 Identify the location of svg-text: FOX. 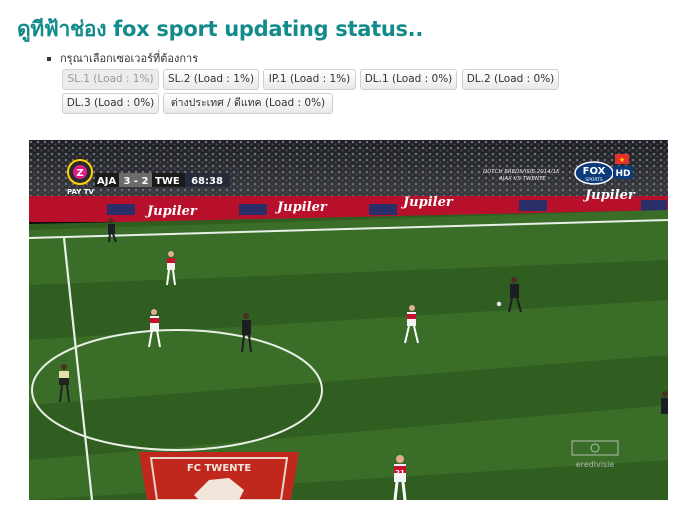
(594, 171).